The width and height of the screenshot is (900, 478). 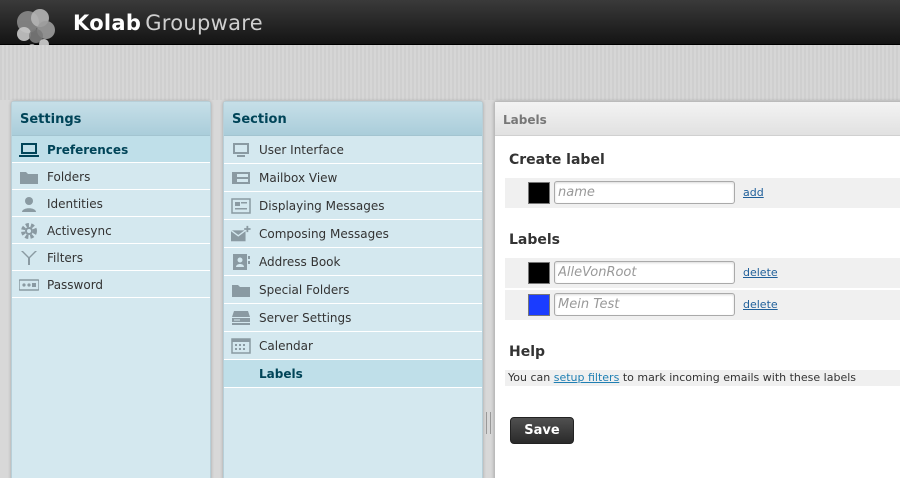 What do you see at coordinates (535, 240) in the screenshot?
I see `labels-heading: Labels` at bounding box center [535, 240].